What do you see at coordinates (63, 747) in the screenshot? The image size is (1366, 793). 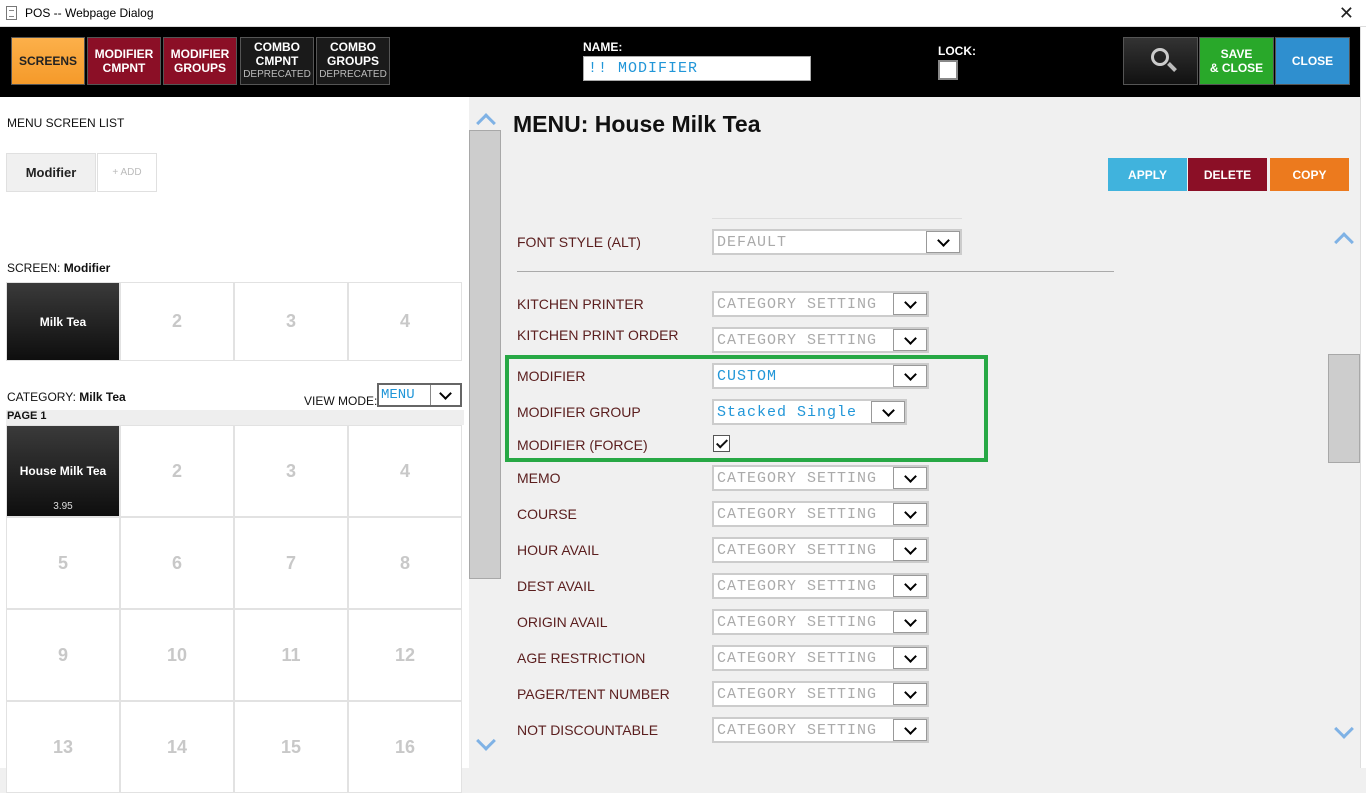 I see `item-cell: 13` at bounding box center [63, 747].